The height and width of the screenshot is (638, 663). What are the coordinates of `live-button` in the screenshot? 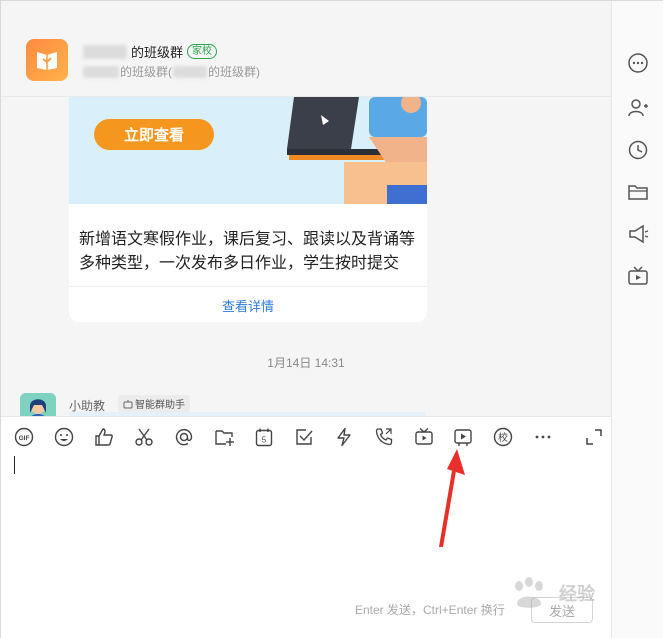 It's located at (638, 276).